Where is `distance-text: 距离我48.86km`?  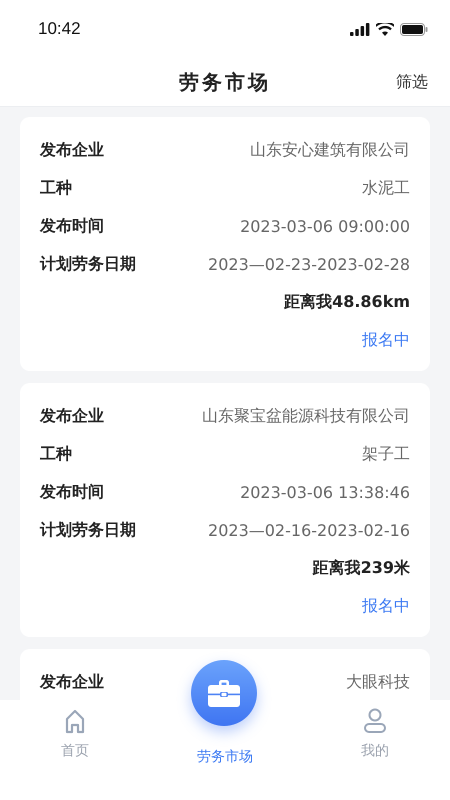
distance-text: 距离我48.86km is located at coordinates (347, 302).